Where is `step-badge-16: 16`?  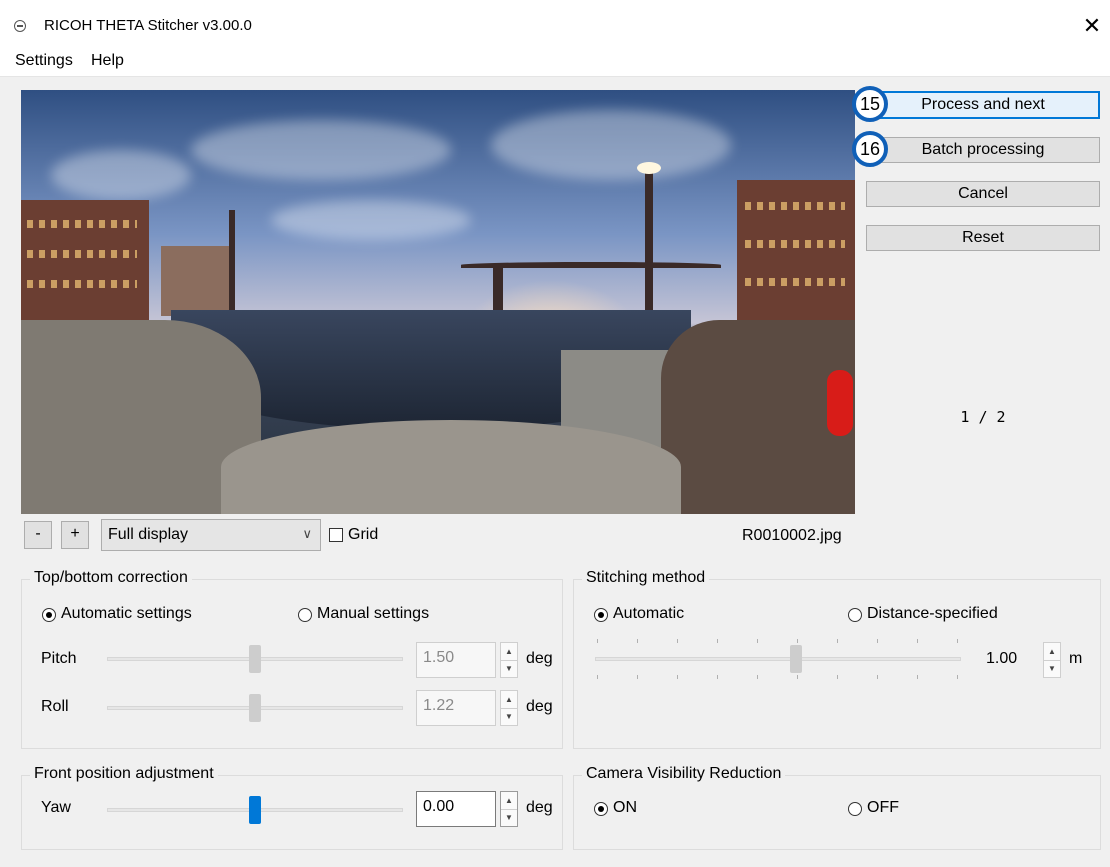 step-badge-16: 16 is located at coordinates (870, 149).